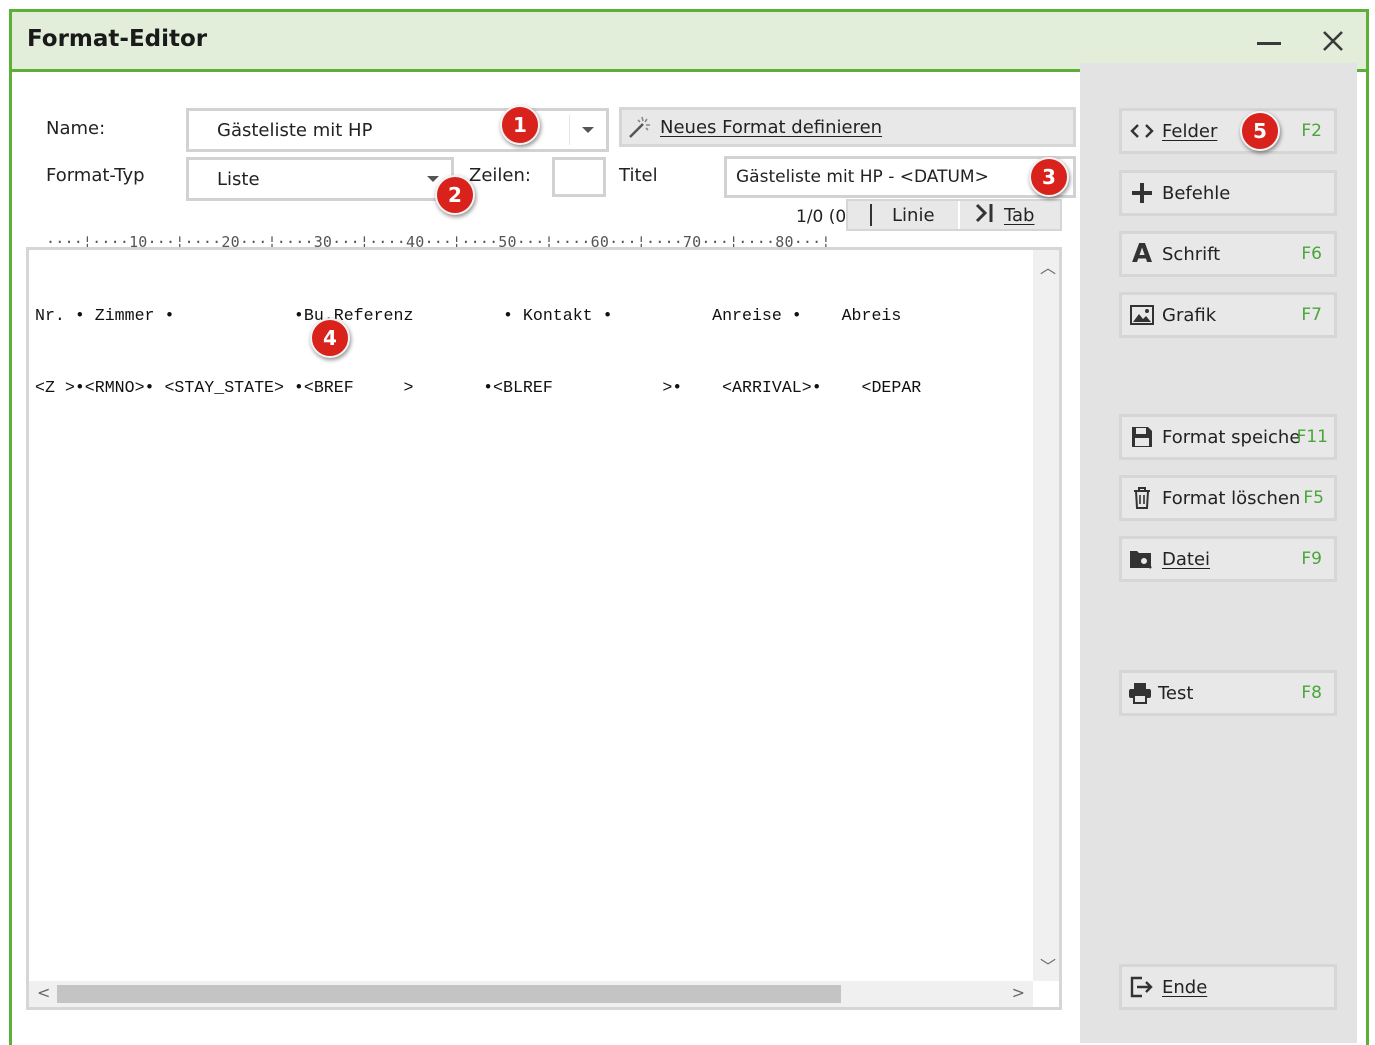 Image resolution: width=1375 pixels, height=1045 pixels. Describe the element at coordinates (640, 127) in the screenshot. I see `magic-wand-icon` at that location.